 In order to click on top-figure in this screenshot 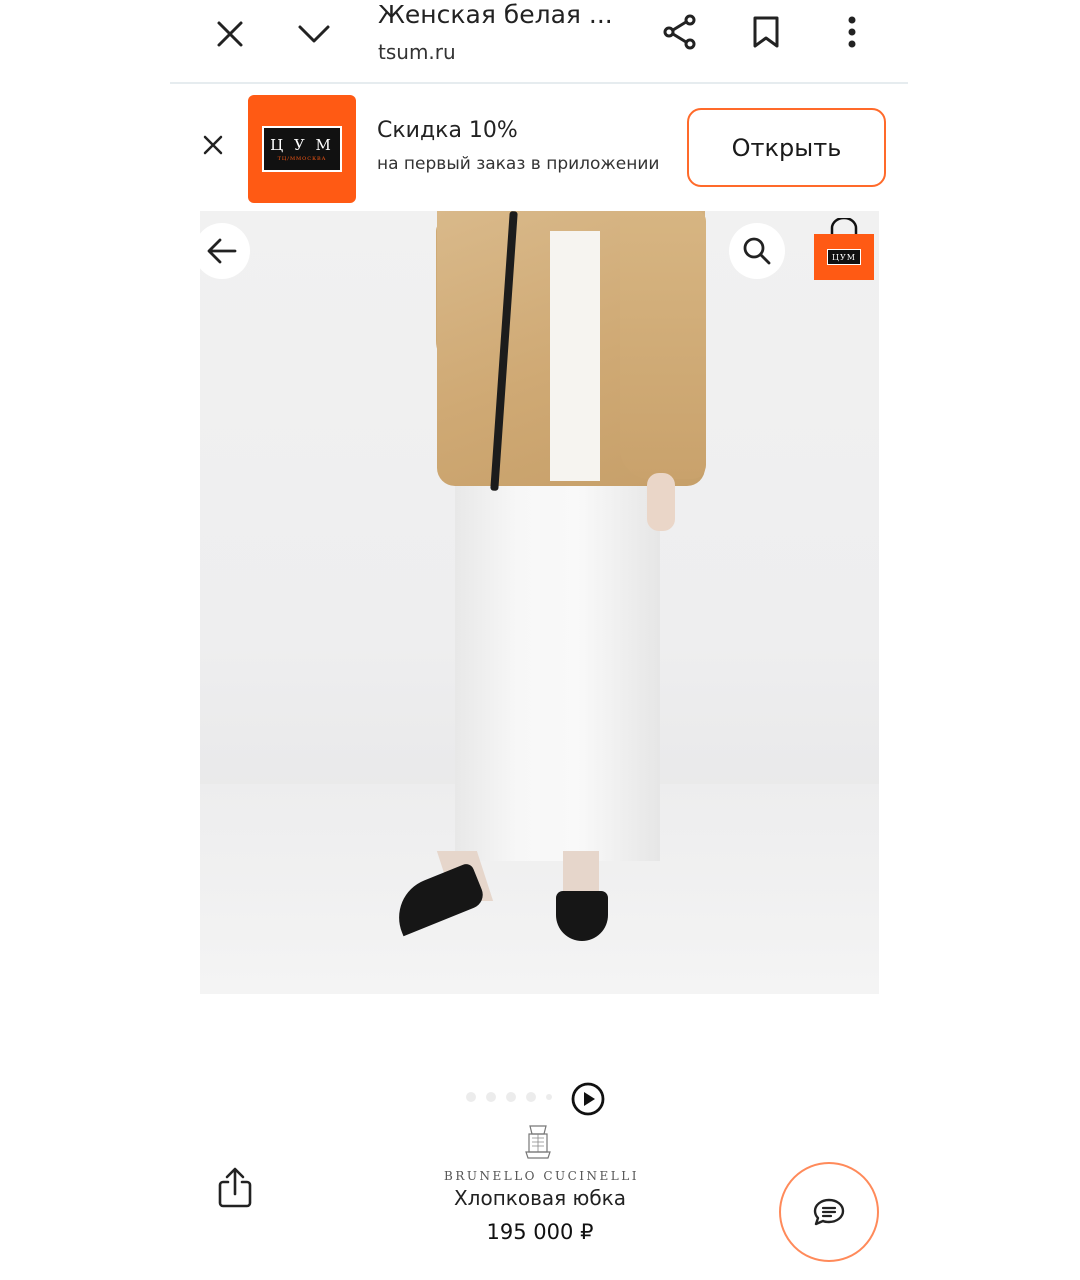, I will do `click(575, 356)`.